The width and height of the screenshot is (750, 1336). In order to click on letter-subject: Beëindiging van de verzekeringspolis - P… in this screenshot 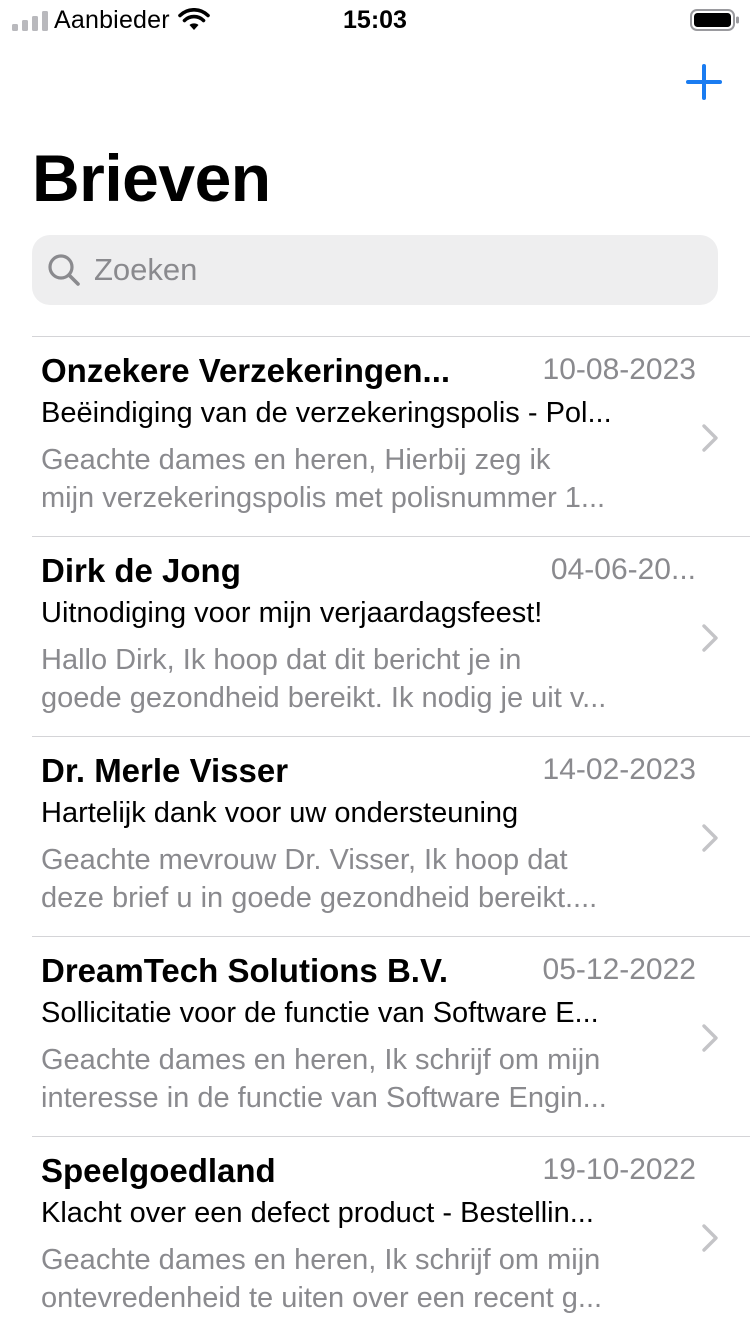, I will do `click(326, 413)`.